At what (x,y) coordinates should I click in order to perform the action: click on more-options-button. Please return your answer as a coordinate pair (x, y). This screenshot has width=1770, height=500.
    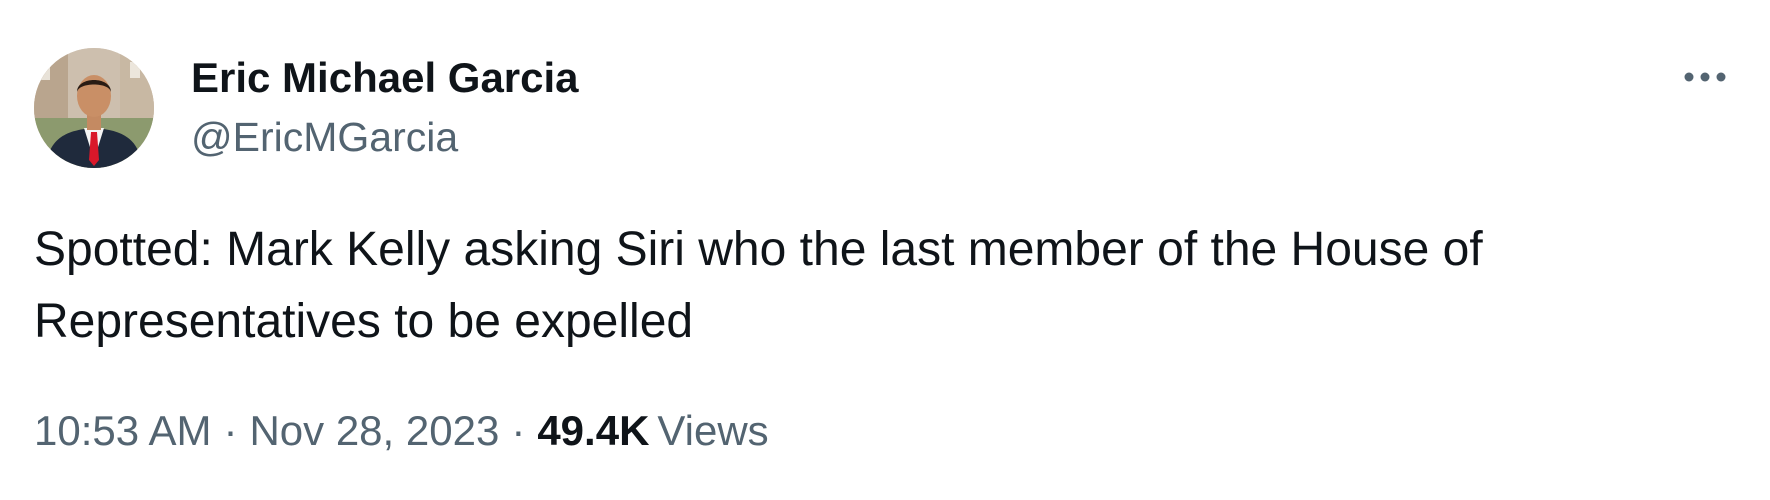
    Looking at the image, I should click on (1705, 77).